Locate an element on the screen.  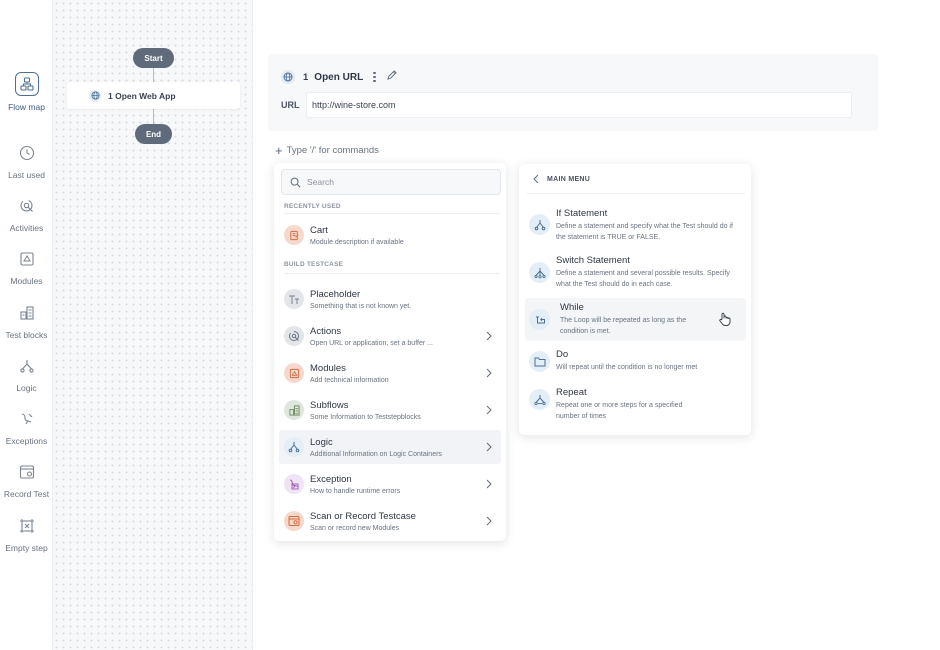
menu-item-exception: Exception How to handle runtime errors is located at coordinates (390, 484).